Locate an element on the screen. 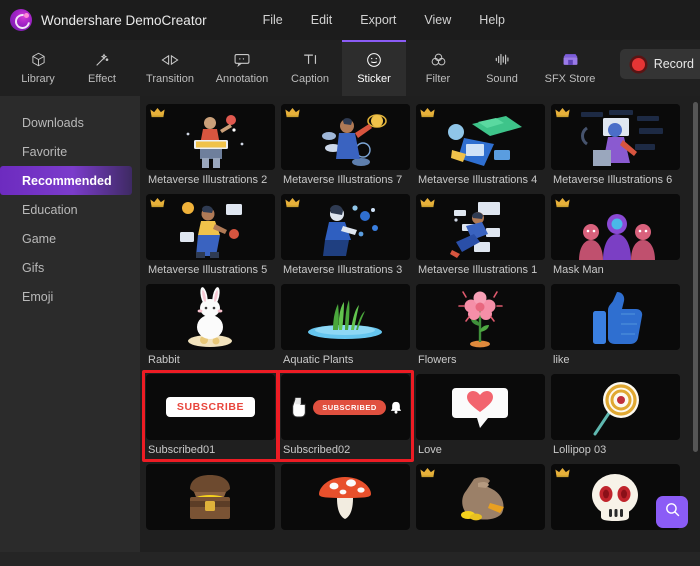 Image resolution: width=700 pixels, height=566 pixels. record-dot-icon is located at coordinates (638, 64).